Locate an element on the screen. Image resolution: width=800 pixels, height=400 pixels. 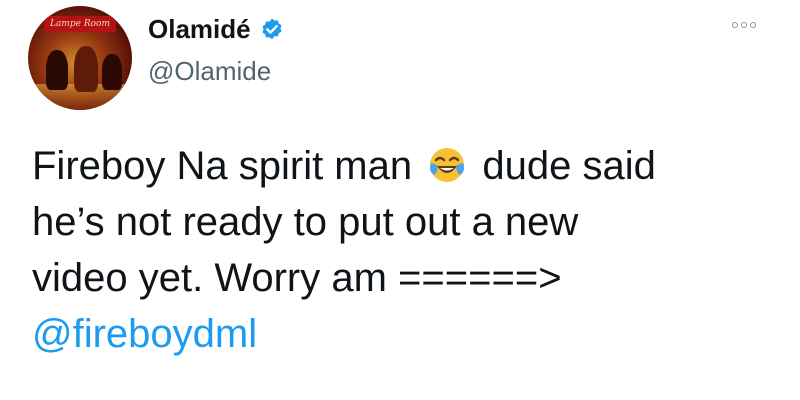
tweet-line: video yet. Worry am ======> is located at coordinates (297, 278).